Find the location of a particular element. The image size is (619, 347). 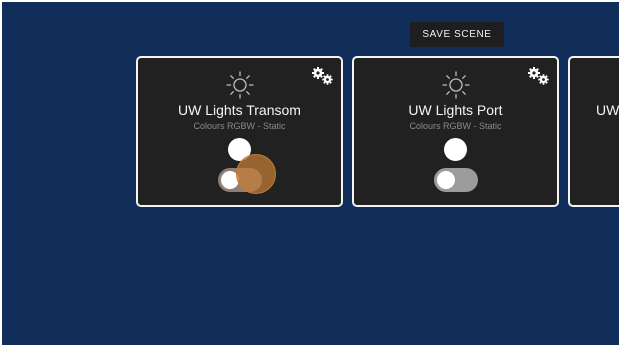

light-card-uw-lights-transom: UW Lights Transom Colours RGBW - Static is located at coordinates (239, 131).